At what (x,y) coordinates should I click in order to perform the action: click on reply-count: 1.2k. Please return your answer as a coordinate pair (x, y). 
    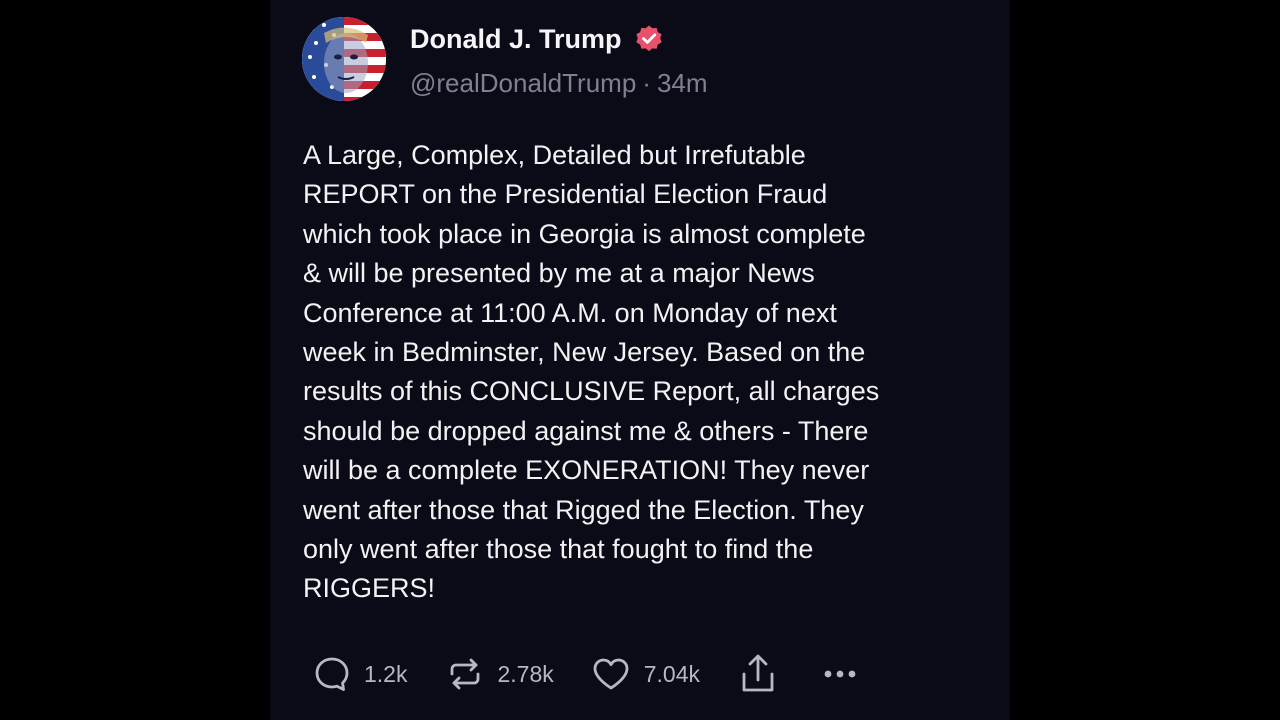
    Looking at the image, I should click on (386, 673).